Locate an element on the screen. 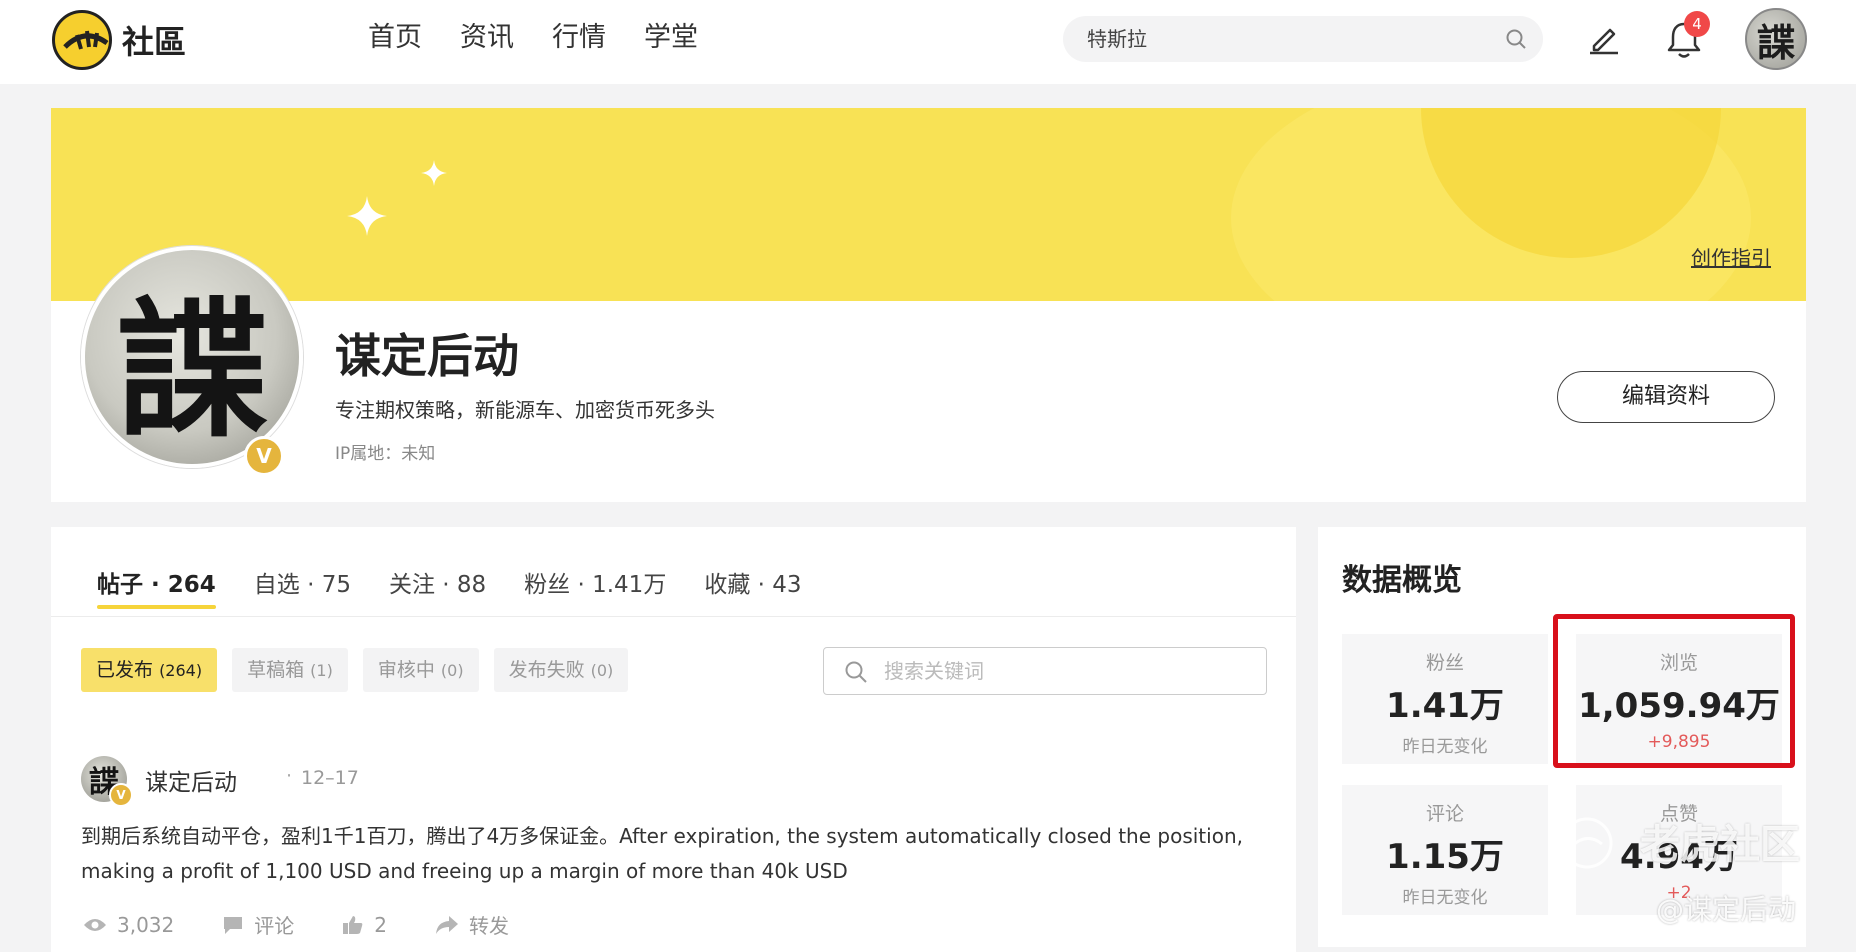 This screenshot has width=1856, height=952. divider is located at coordinates (673, 616).